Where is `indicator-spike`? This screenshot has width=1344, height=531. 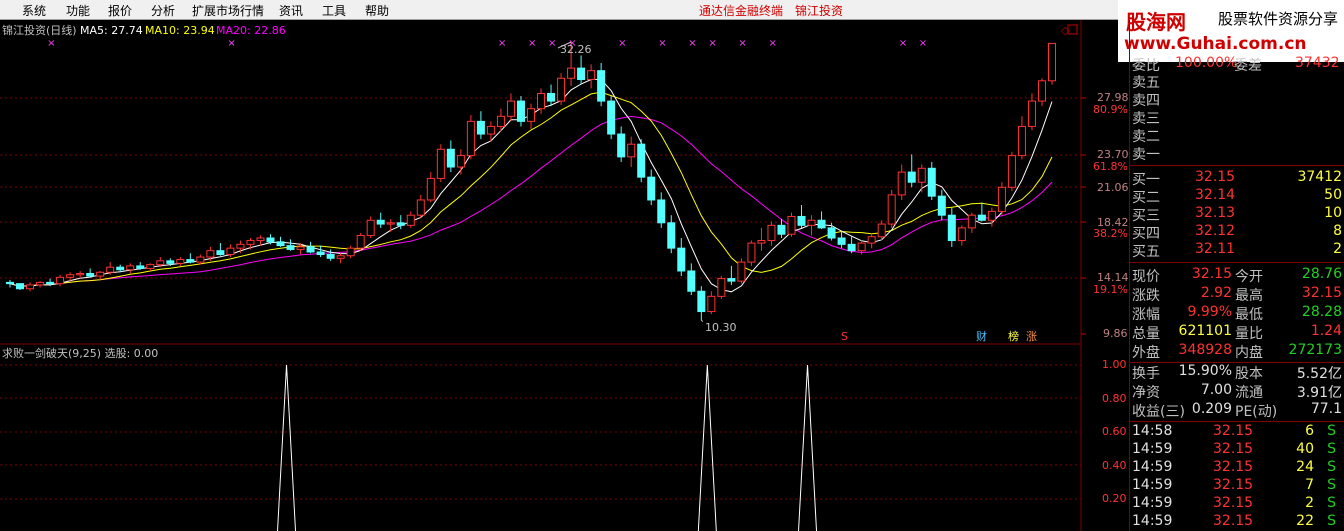
indicator-spike is located at coordinates (707, 447).